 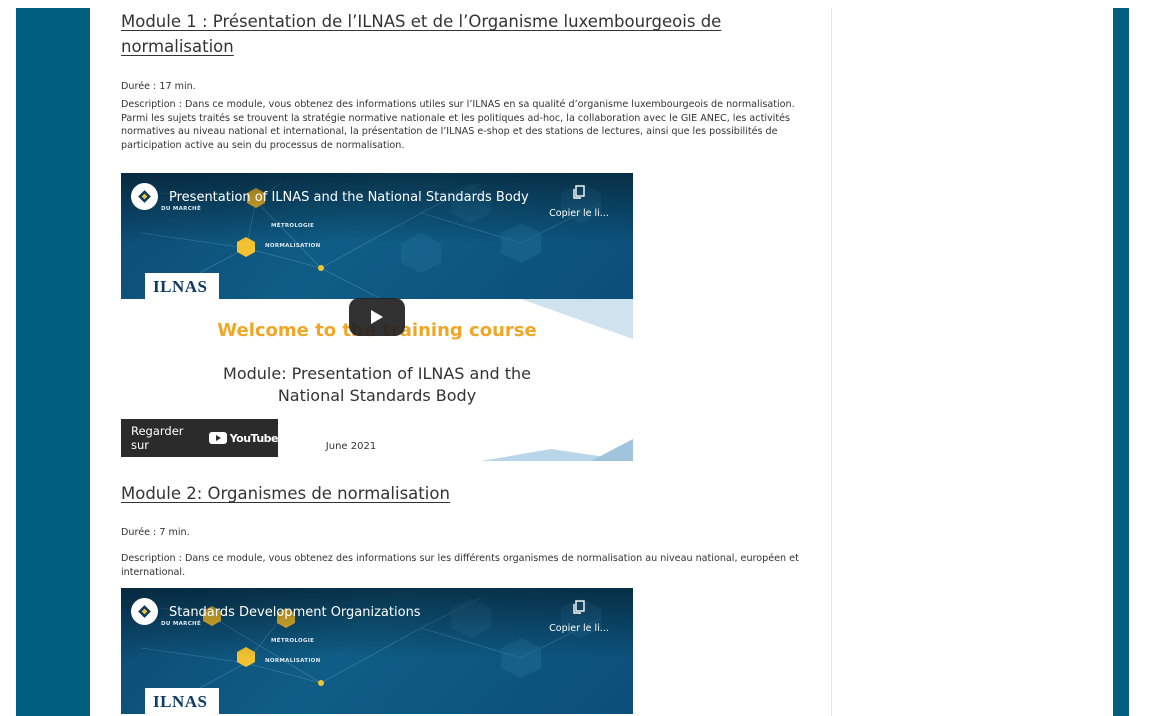 I want to click on module-2-duration: Durée : 7 min., so click(x=155, y=532).